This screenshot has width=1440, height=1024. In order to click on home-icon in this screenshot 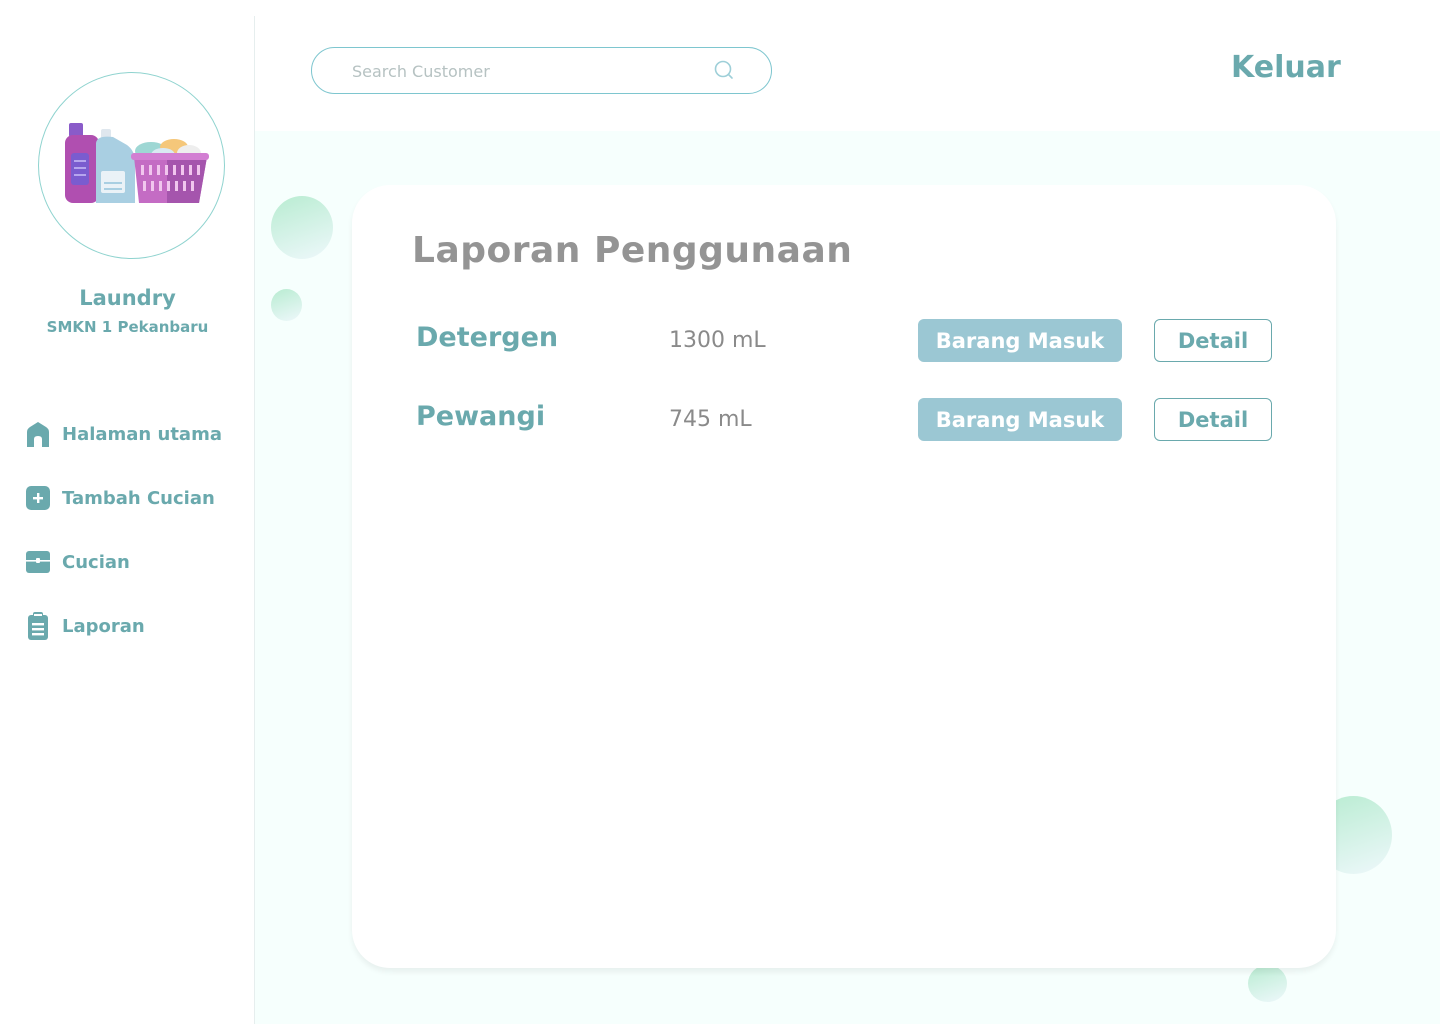, I will do `click(38, 434)`.